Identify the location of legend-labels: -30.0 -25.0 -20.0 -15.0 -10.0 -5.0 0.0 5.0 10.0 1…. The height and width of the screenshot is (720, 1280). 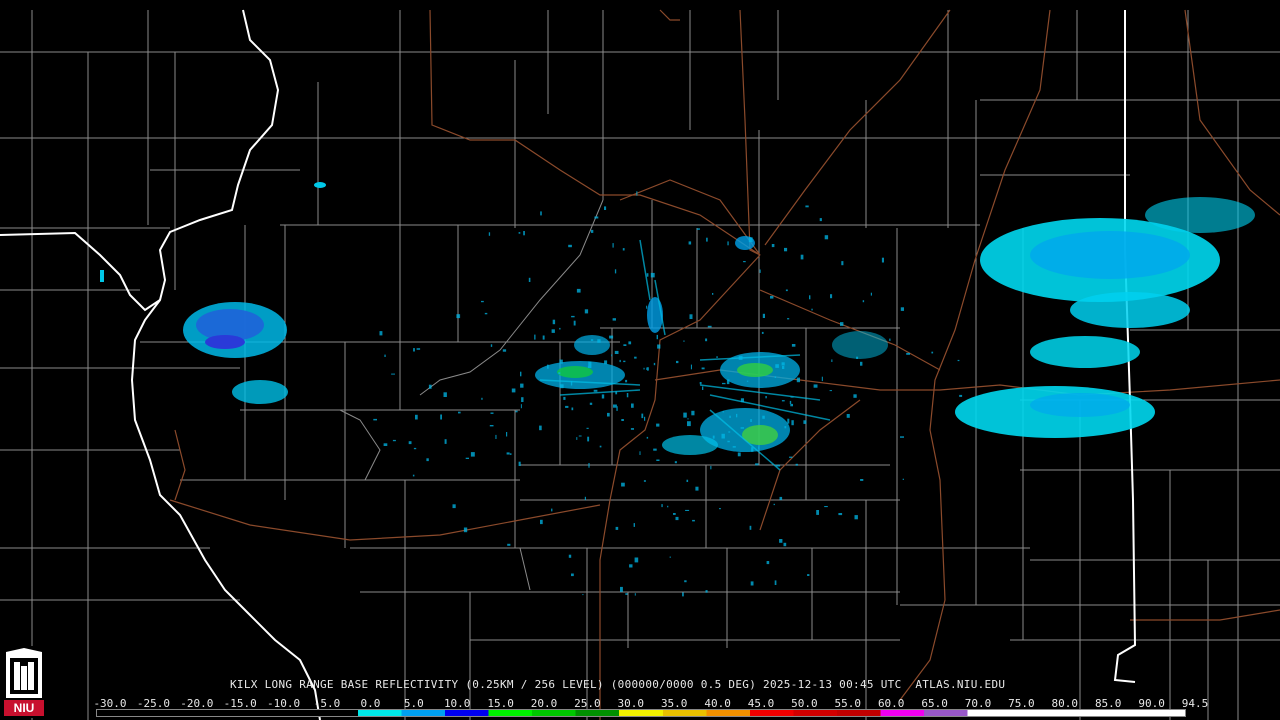
(650, 703).